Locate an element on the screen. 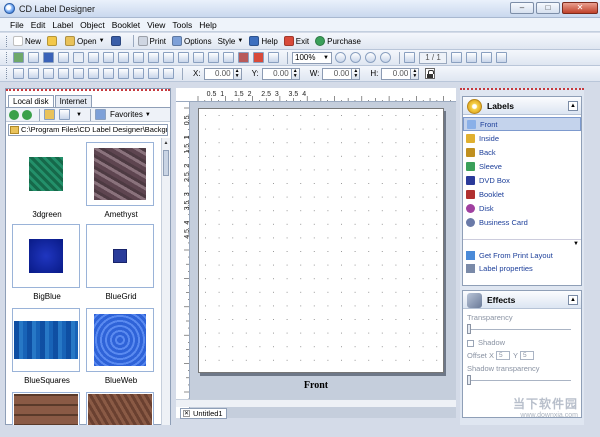 The width and height of the screenshot is (600, 437). same-size-icon is located at coordinates (138, 73).